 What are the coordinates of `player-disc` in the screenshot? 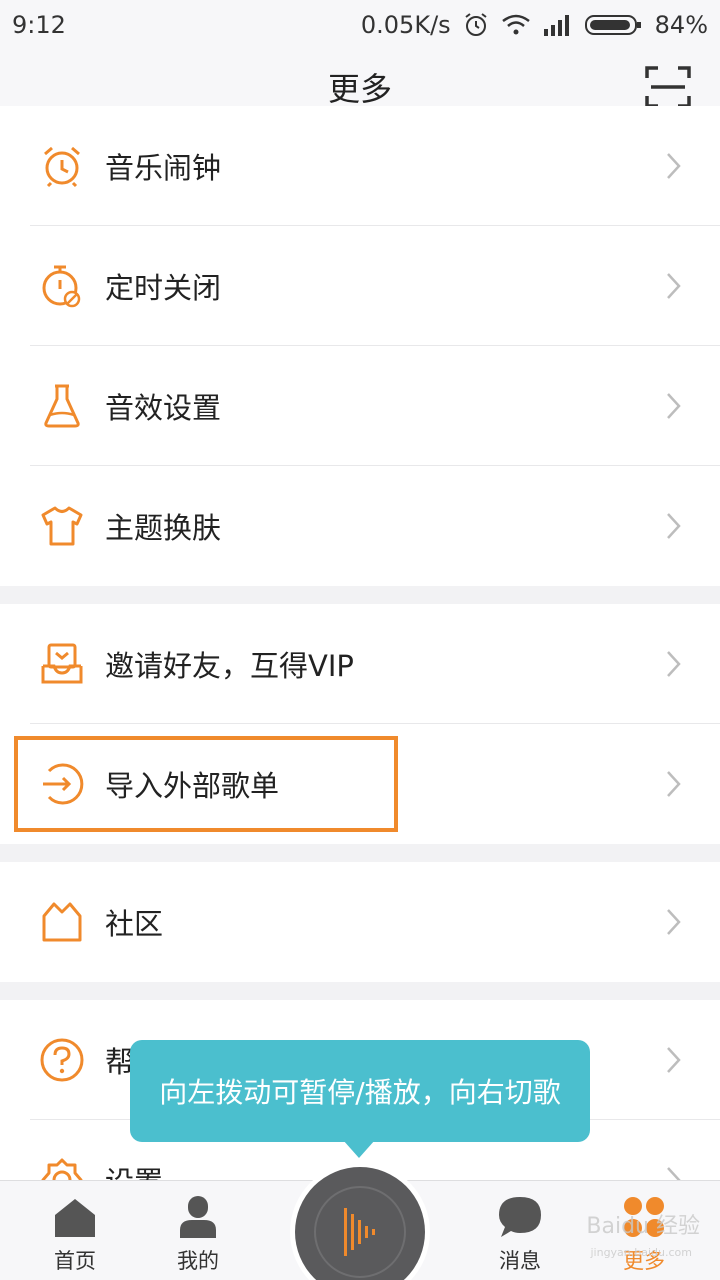 It's located at (360, 1223).